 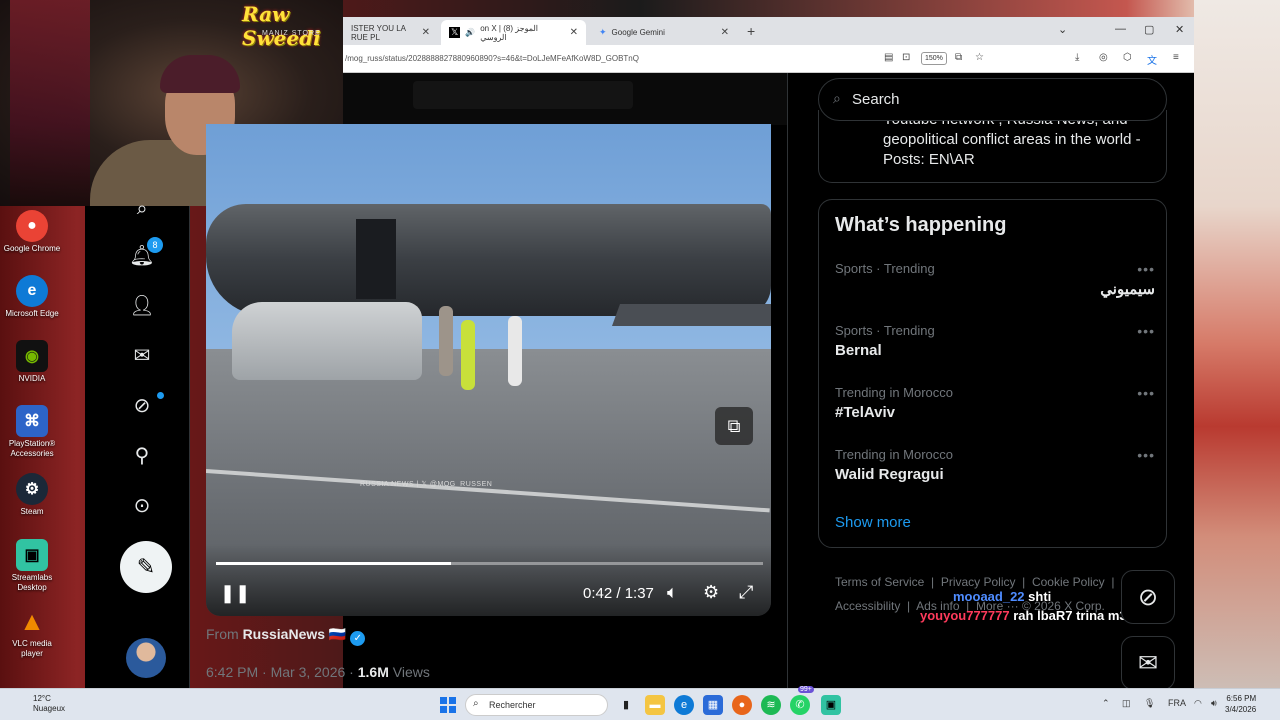 I want to click on video-watermark: RUSSIA NEWS | 𝕏 @MOG_RUSSEN, so click(x=426, y=484).